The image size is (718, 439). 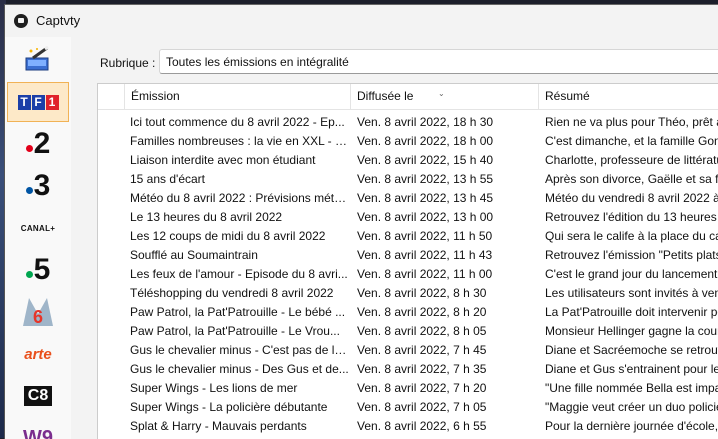 I want to click on diffusee-cell: Ven. 8 avril 2022, 18 h 30, so click(x=444, y=122).